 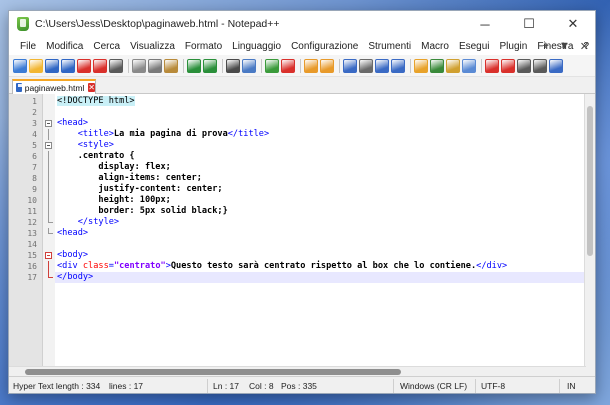 What do you see at coordinates (68, 65) in the screenshot?
I see `save-all-icon` at bounding box center [68, 65].